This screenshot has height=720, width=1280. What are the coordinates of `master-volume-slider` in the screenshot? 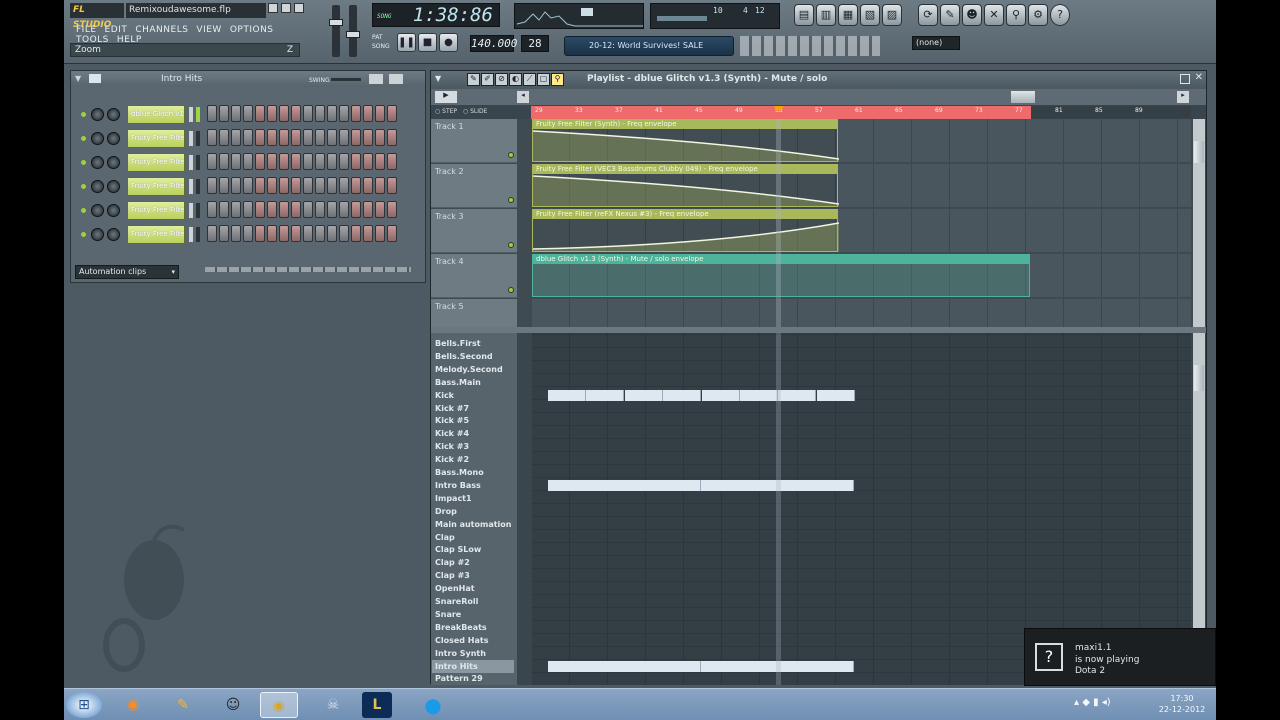 It's located at (336, 31).